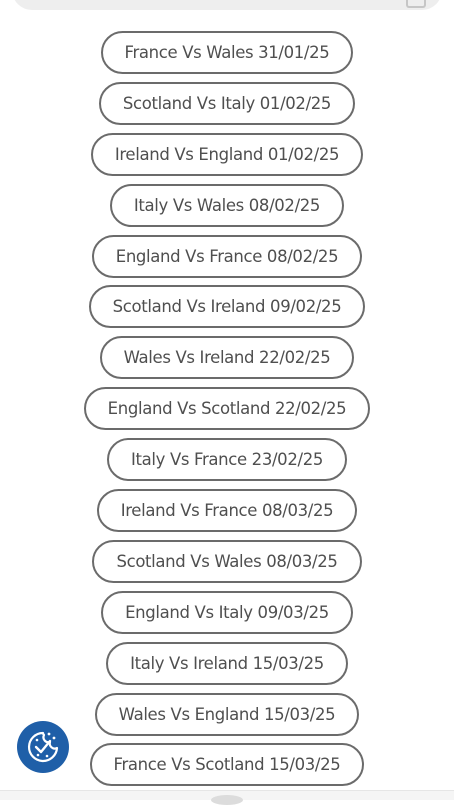  What do you see at coordinates (227, 511) in the screenshot?
I see `match-button-ireland-france: Ireland Vs France 08/03/25` at bounding box center [227, 511].